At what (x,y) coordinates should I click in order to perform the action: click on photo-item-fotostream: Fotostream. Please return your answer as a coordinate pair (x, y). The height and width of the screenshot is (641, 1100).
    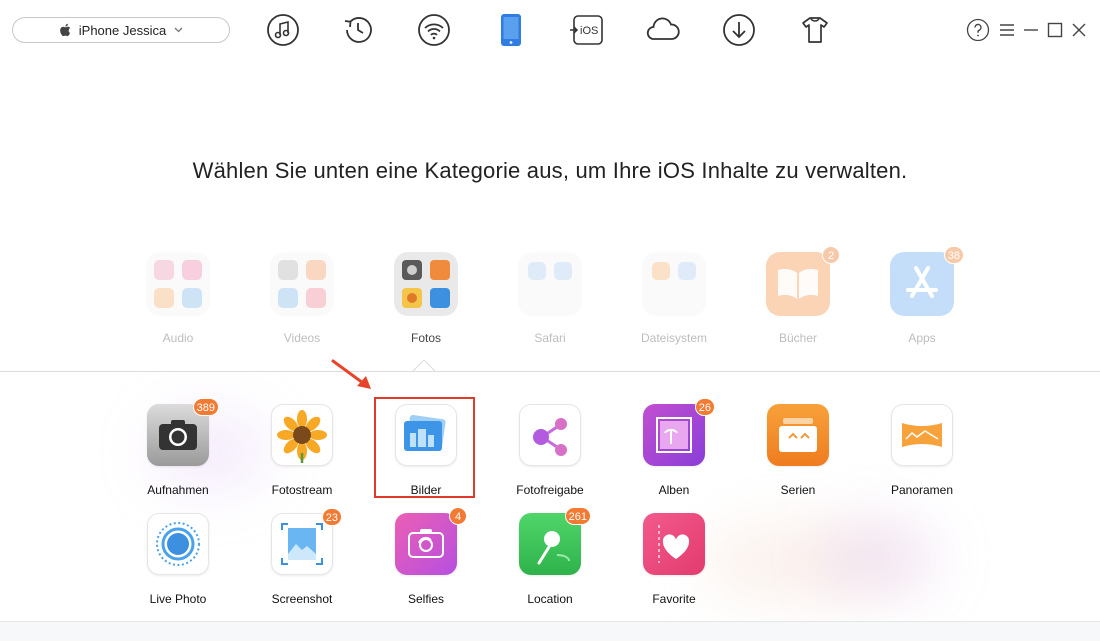
    Looking at the image, I should click on (302, 450).